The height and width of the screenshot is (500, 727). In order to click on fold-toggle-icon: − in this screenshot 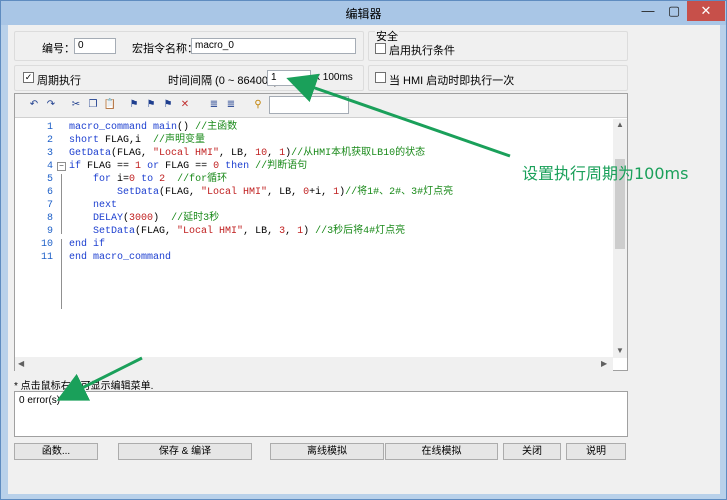, I will do `click(61, 166)`.